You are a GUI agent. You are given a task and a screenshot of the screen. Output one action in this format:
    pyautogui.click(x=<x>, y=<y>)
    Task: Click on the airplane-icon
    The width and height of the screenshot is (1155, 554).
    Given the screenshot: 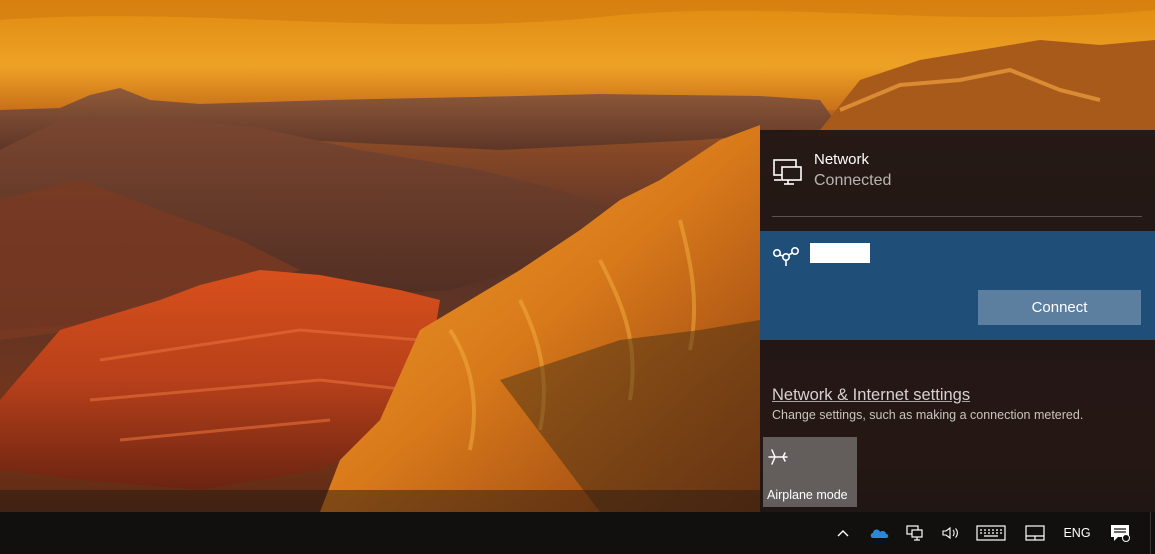 What is the action you would take?
    pyautogui.click(x=778, y=457)
    